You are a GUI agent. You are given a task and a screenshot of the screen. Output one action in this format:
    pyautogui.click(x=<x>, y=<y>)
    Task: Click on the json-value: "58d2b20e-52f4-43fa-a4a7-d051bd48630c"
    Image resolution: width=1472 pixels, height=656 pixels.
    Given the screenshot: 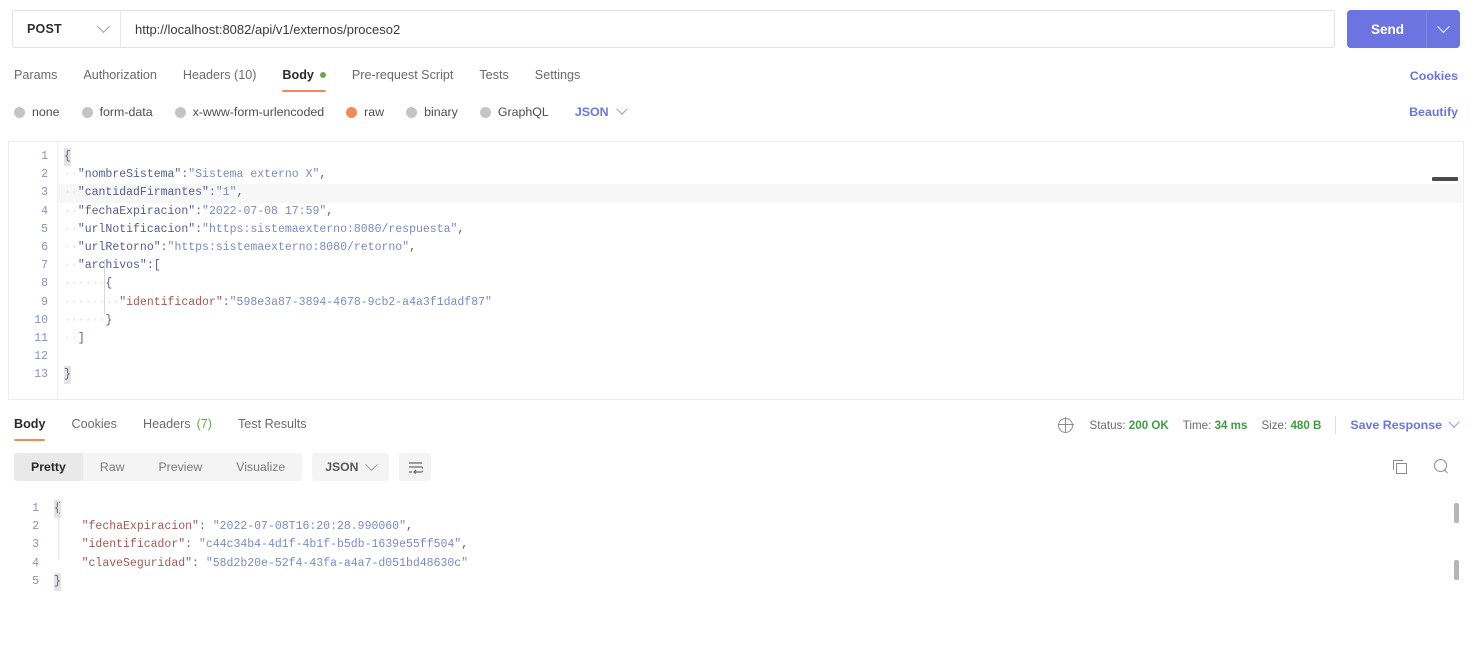 What is the action you would take?
    pyautogui.click(x=337, y=563)
    